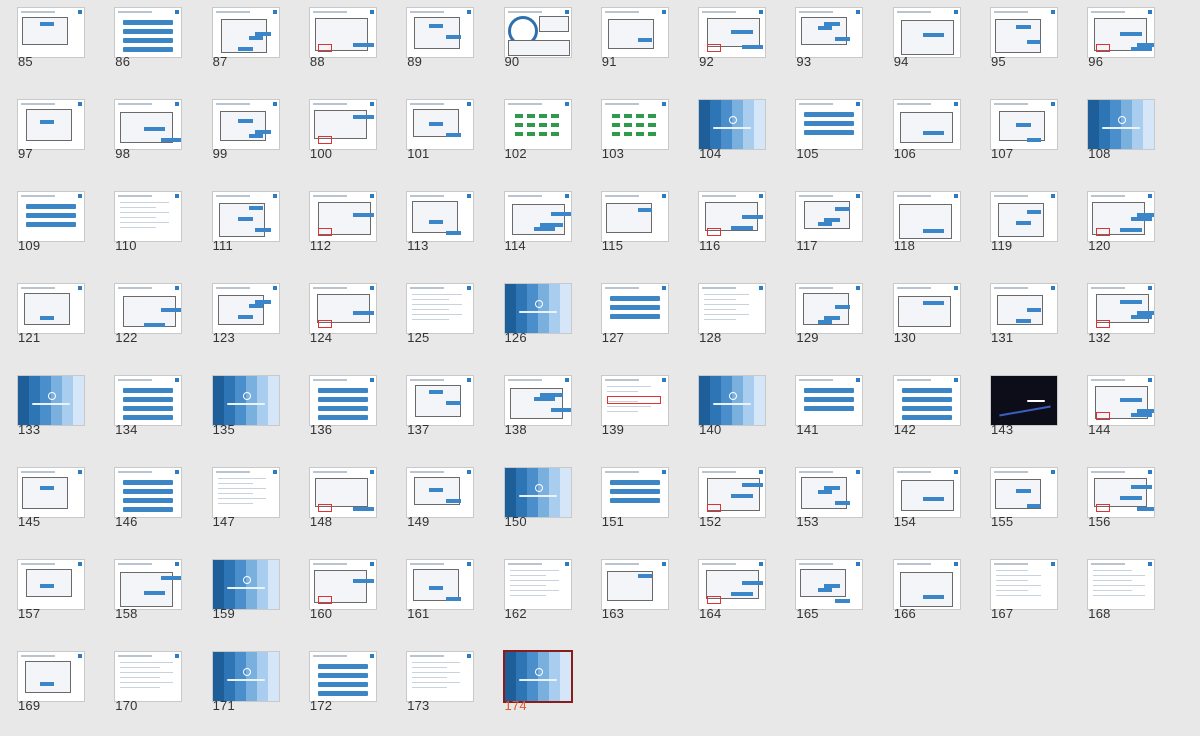 The height and width of the screenshot is (736, 1200). What do you see at coordinates (626, 403) in the screenshot?
I see `slide-thumbnail-139: 139` at bounding box center [626, 403].